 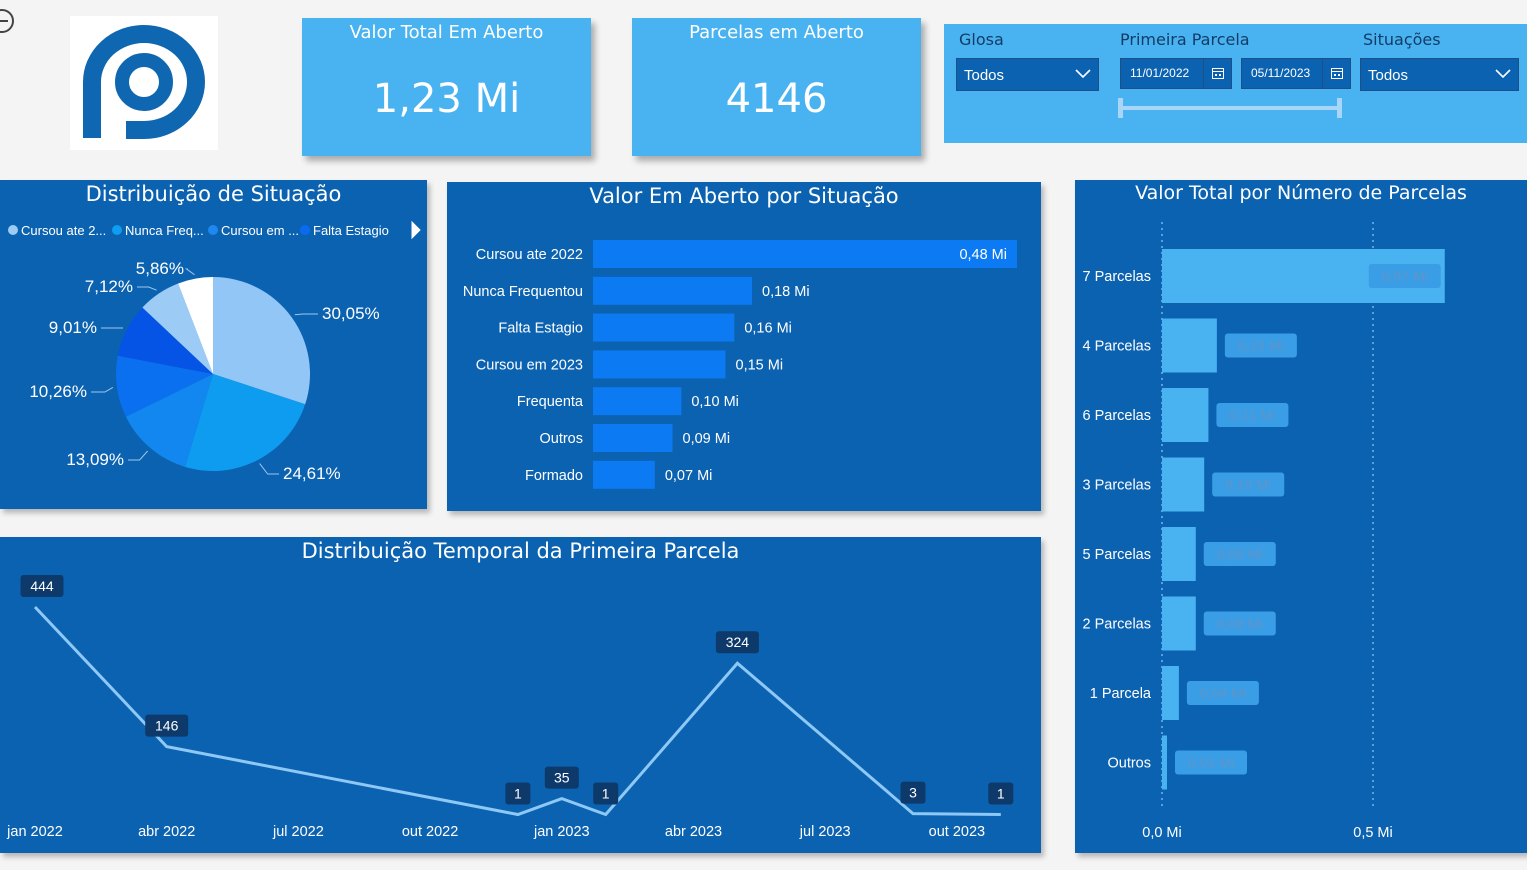 I want to click on pie-data-label: 9,01%, so click(x=73, y=327).